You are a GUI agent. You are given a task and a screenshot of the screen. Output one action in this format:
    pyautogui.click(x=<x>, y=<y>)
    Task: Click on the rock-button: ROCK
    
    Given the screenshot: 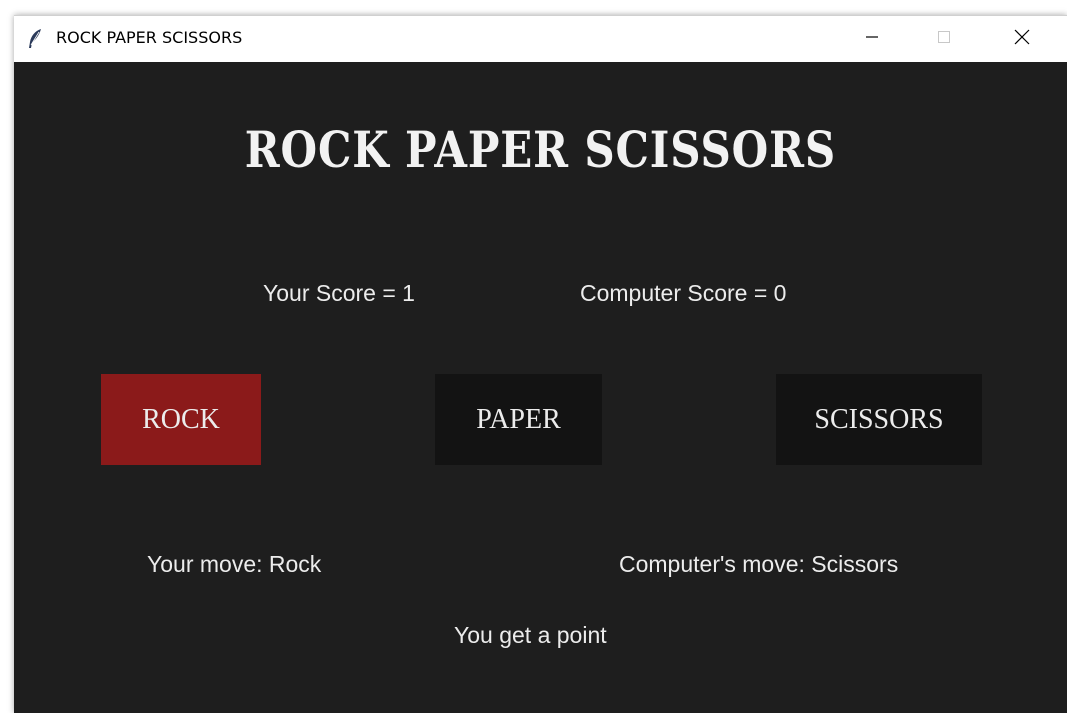 What is the action you would take?
    pyautogui.click(x=181, y=419)
    